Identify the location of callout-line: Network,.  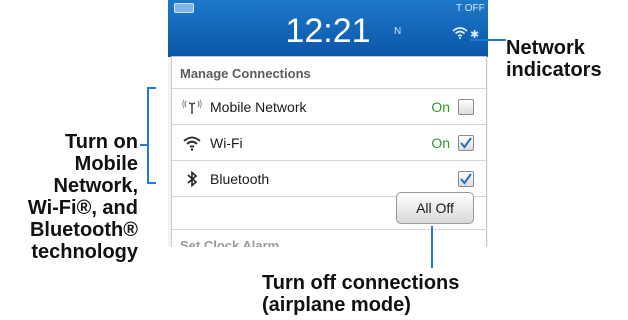
(95, 186).